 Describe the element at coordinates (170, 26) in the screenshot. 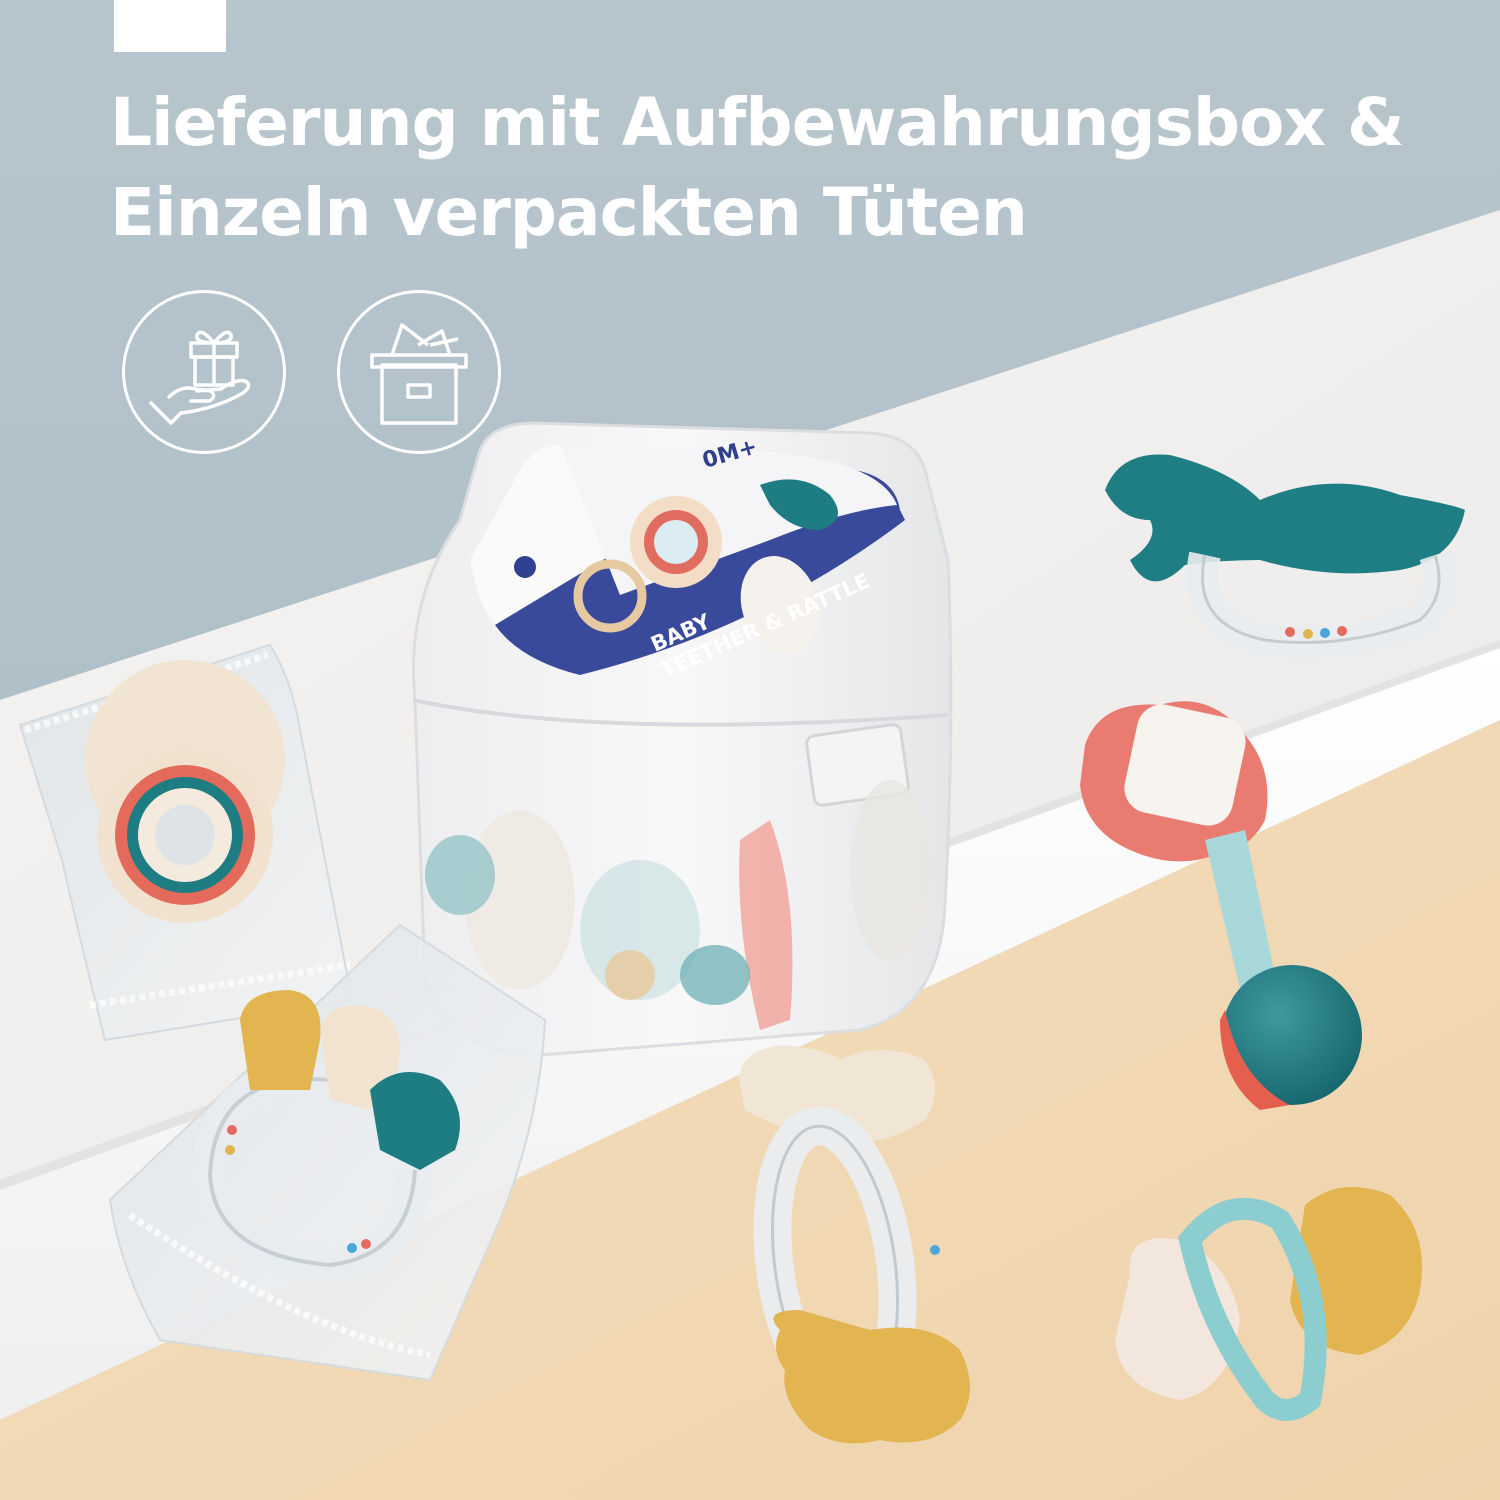

I see `accent-bar` at that location.